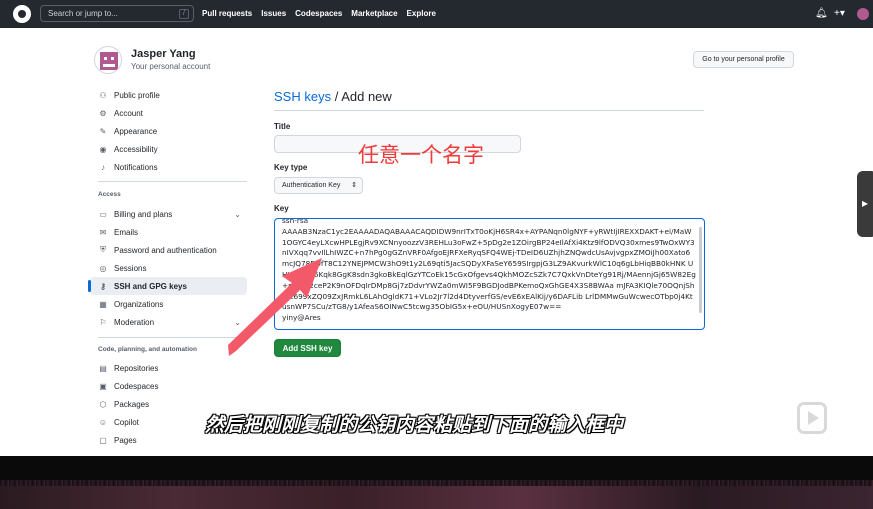 The height and width of the screenshot is (509, 873). I want to click on chevron-right-icon: ▸, so click(865, 203).